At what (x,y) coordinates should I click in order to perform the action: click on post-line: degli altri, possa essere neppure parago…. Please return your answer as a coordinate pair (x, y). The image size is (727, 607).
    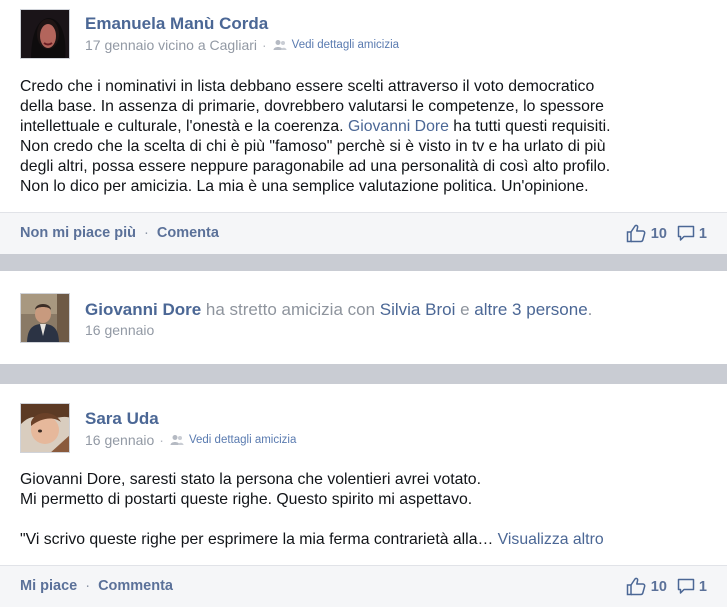
    Looking at the image, I should click on (315, 166).